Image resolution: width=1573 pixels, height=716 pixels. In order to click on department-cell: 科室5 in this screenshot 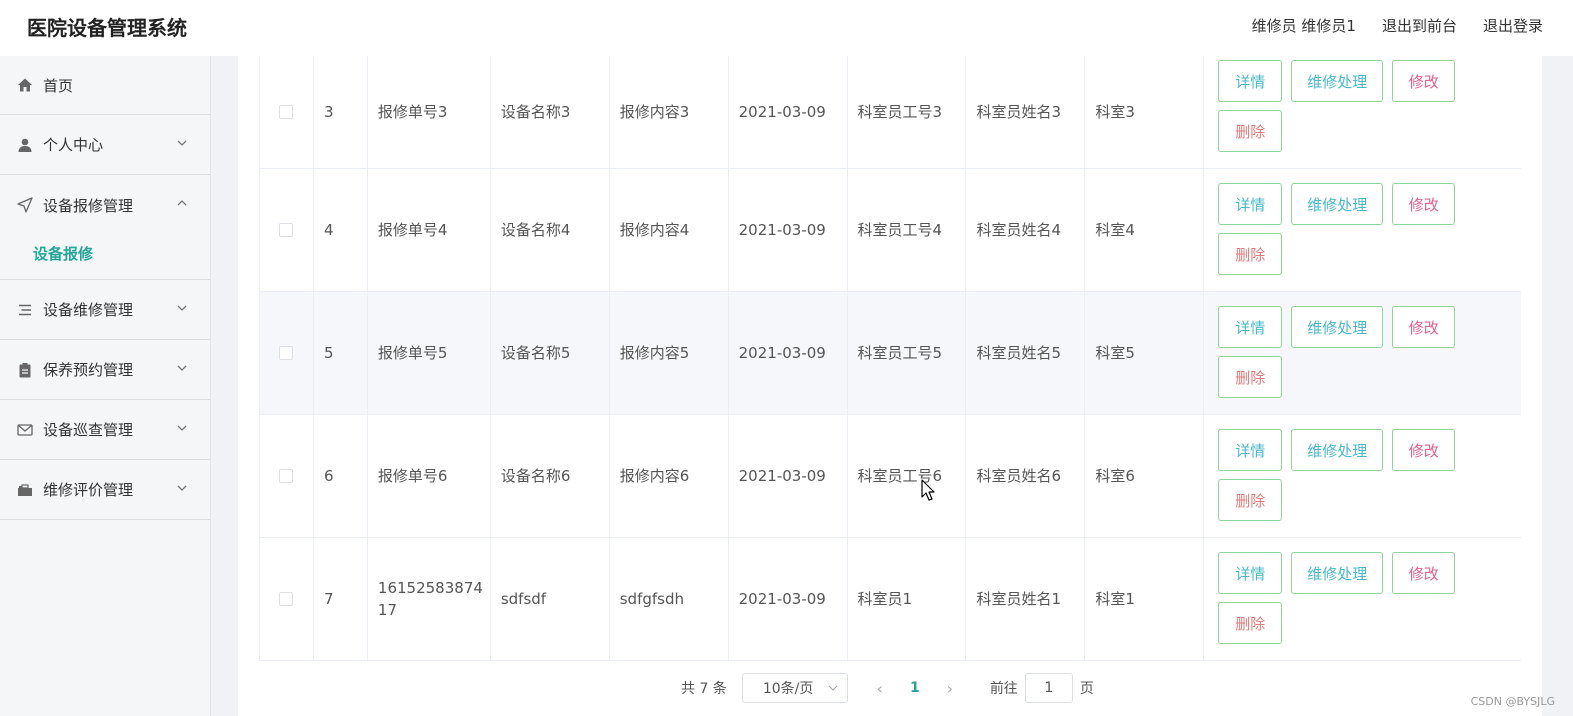, I will do `click(1145, 353)`.